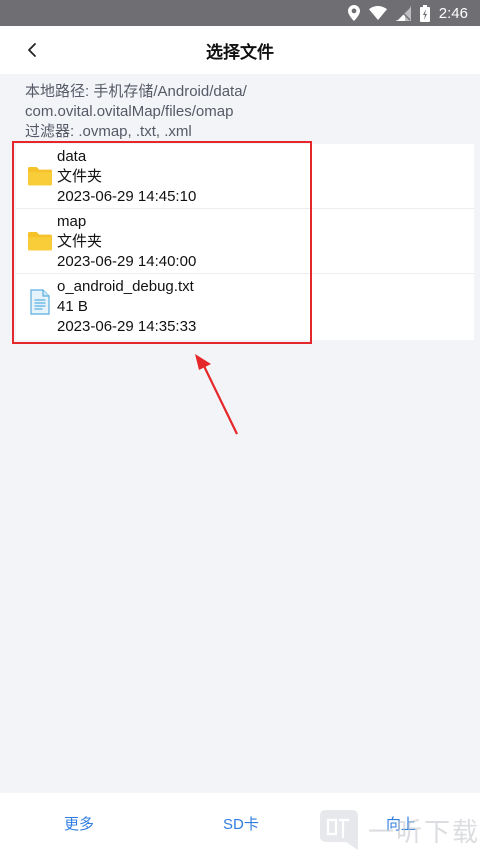 Image resolution: width=480 pixels, height=853 pixels. Describe the element at coordinates (108, 131) in the screenshot. I see `filter-line: 过滤器: .ovmap, .txt, .xml` at that location.